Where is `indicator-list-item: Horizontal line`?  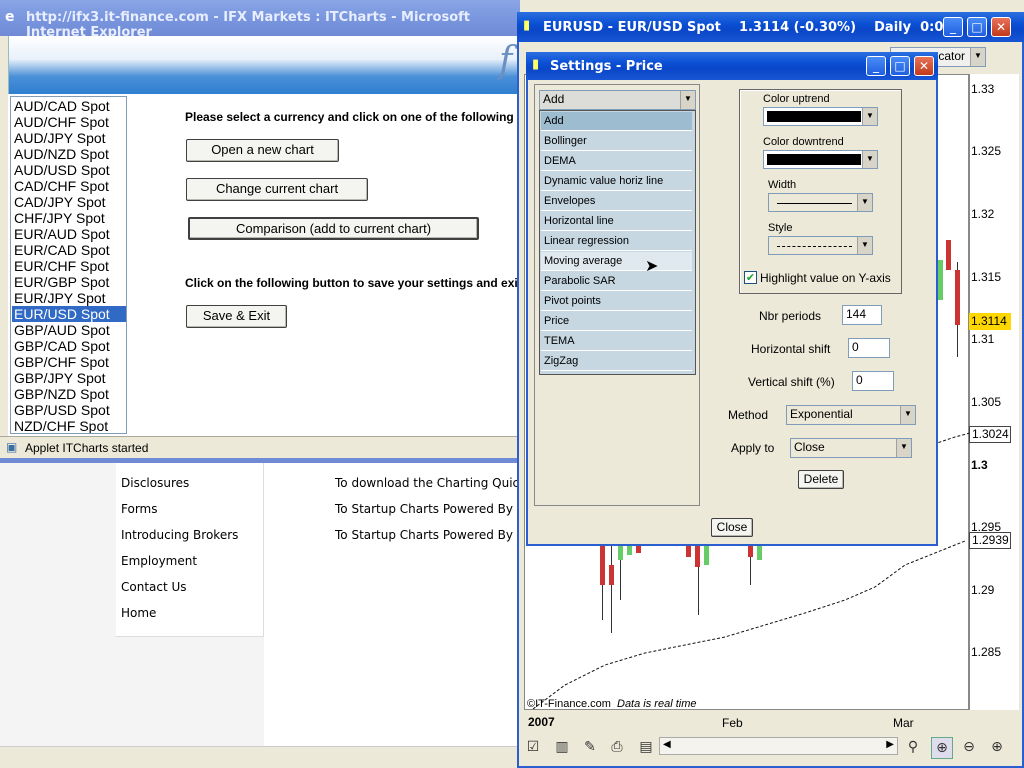
indicator-list-item: Horizontal line is located at coordinates (616, 221).